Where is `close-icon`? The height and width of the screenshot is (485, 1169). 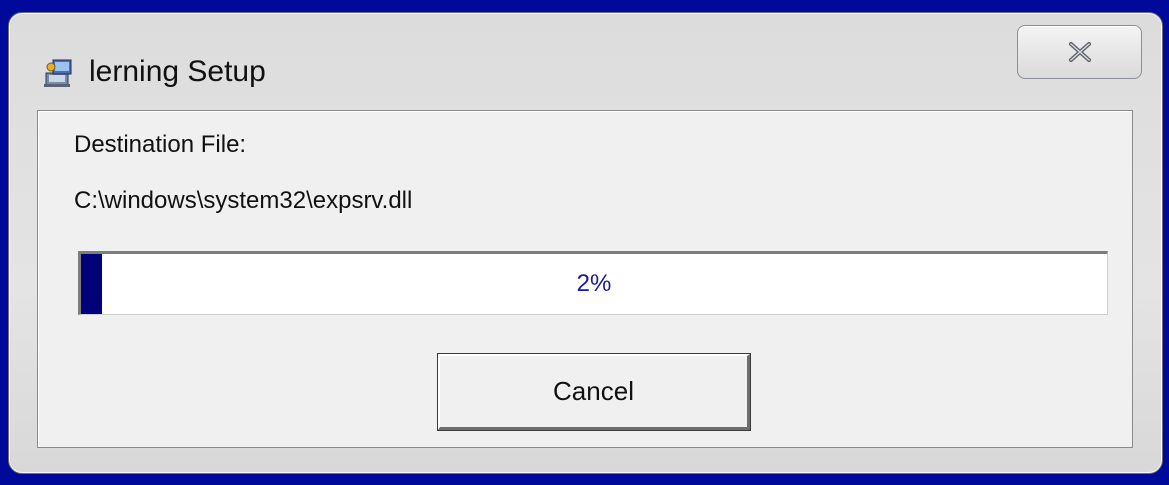 close-icon is located at coordinates (1079, 52).